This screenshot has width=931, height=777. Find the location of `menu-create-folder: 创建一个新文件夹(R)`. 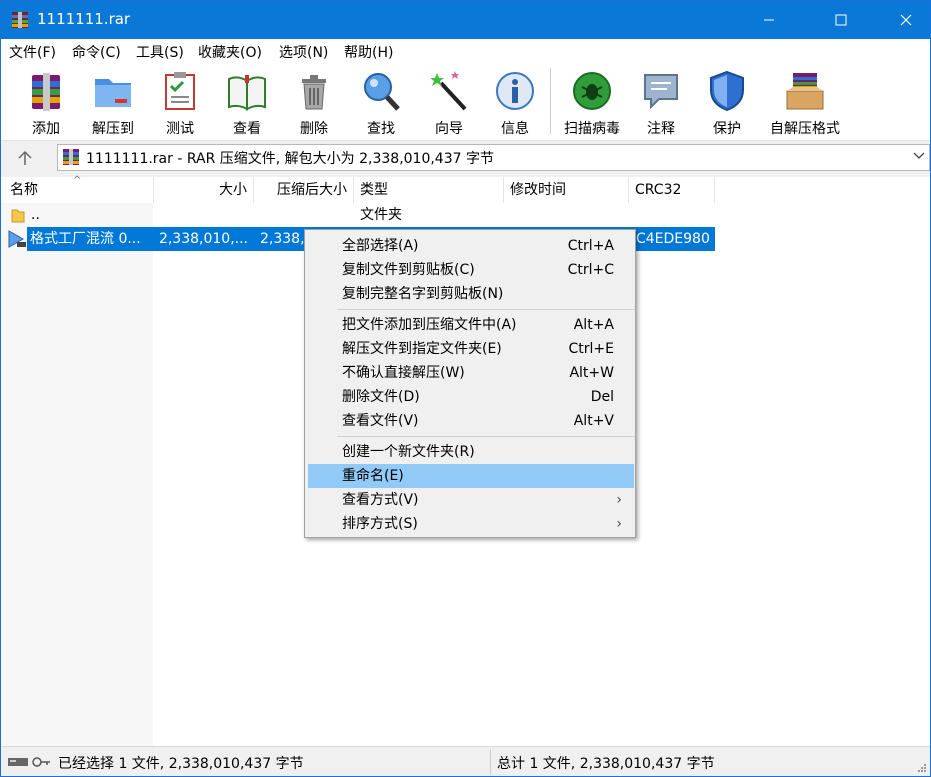

menu-create-folder: 创建一个新文件夹(R) is located at coordinates (471, 452).